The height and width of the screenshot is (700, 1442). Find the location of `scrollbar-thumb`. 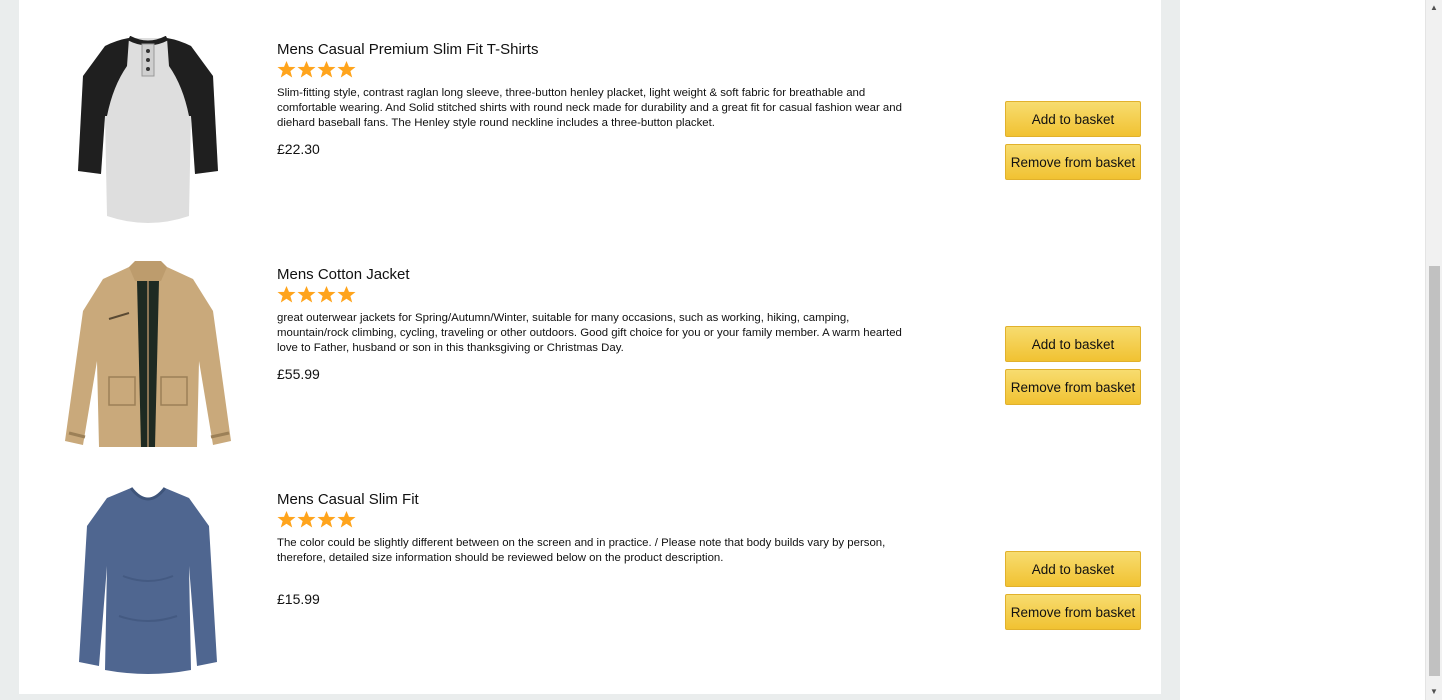

scrollbar-thumb is located at coordinates (1434, 471).